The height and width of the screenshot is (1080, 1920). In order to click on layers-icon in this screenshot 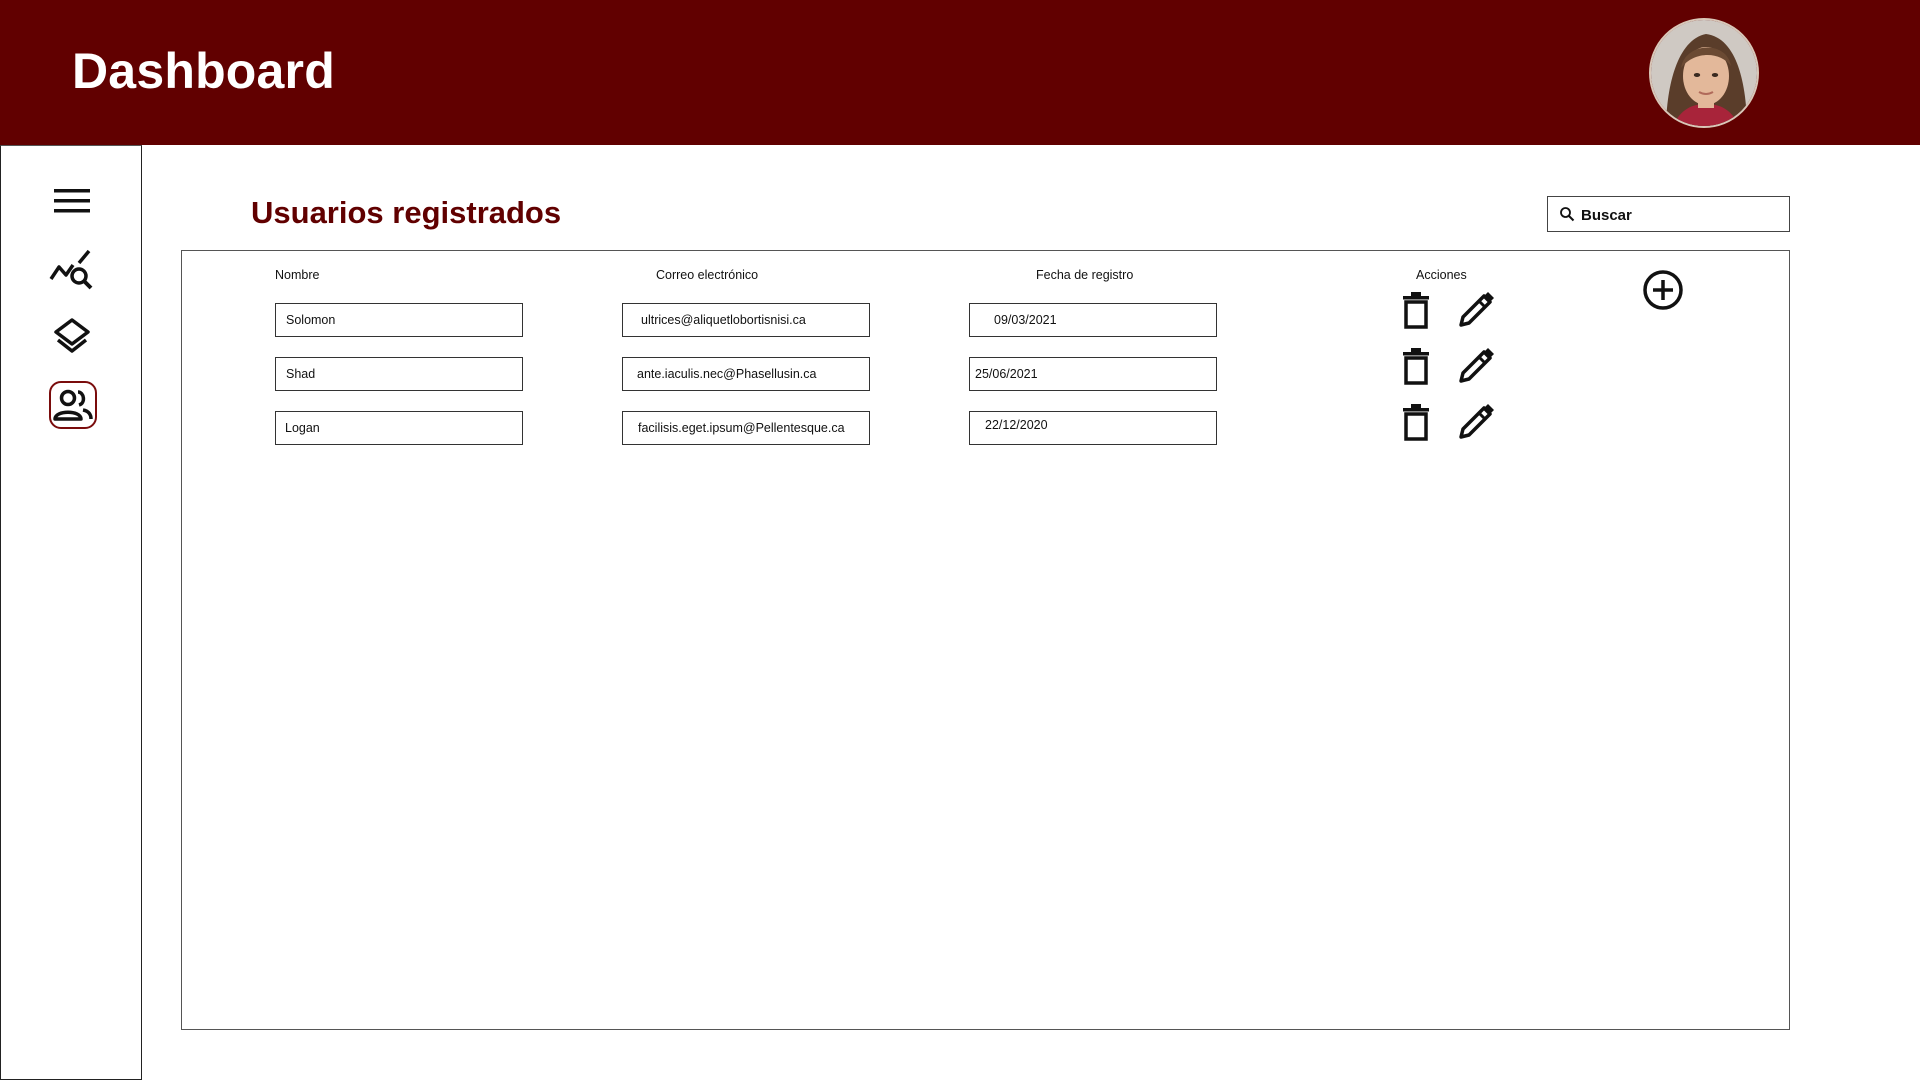, I will do `click(72, 336)`.